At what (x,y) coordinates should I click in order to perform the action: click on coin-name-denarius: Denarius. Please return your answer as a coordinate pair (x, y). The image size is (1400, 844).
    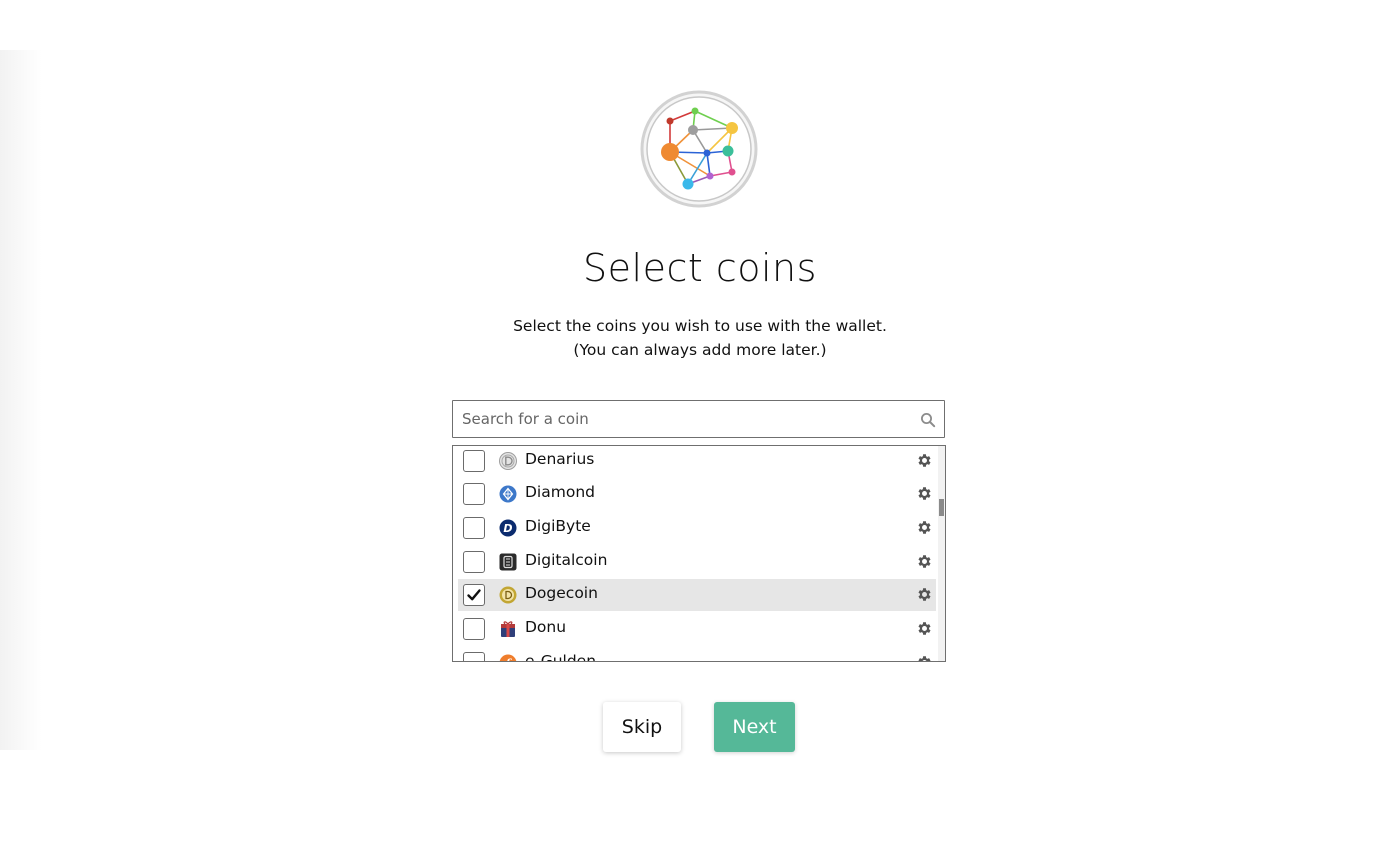
    Looking at the image, I should click on (560, 459).